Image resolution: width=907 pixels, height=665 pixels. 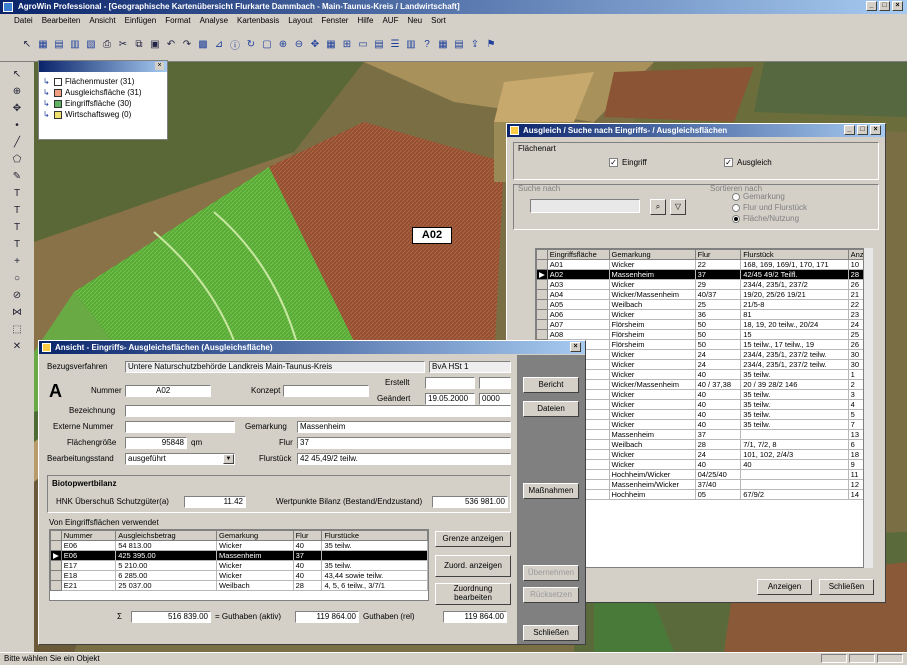 What do you see at coordinates (171, 617) in the screenshot?
I see `sum-field: 516 839.00` at bounding box center [171, 617].